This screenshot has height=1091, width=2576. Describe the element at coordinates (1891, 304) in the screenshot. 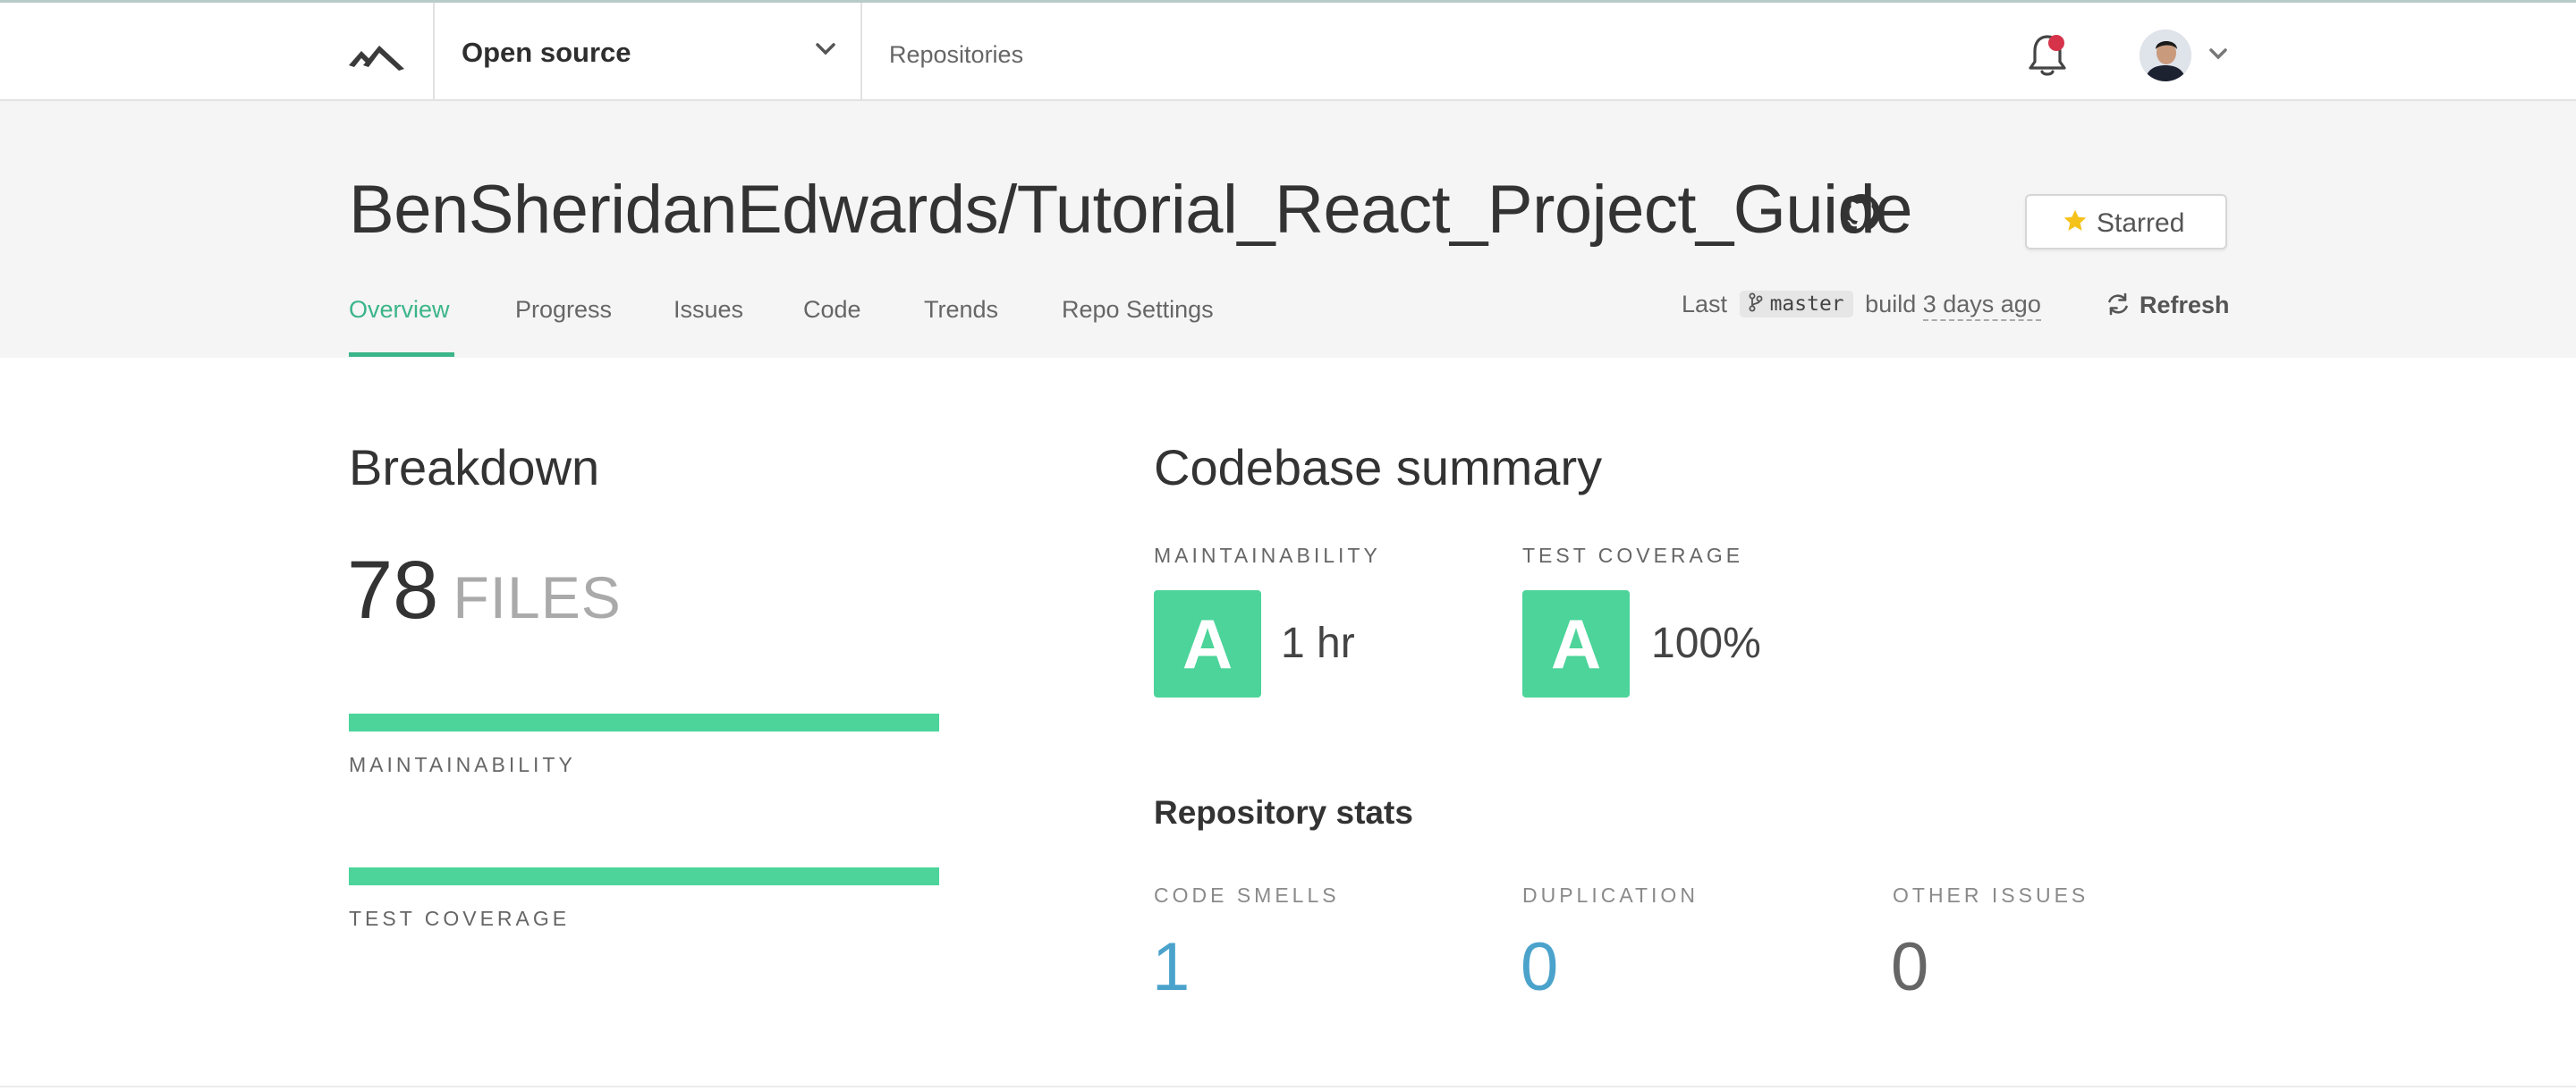

I see `last-build-middle: build` at that location.